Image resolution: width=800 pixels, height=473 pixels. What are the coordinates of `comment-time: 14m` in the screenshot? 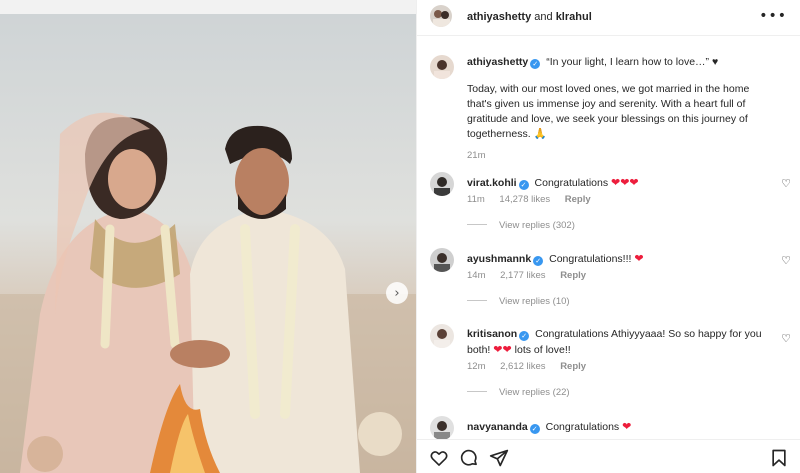 It's located at (476, 275).